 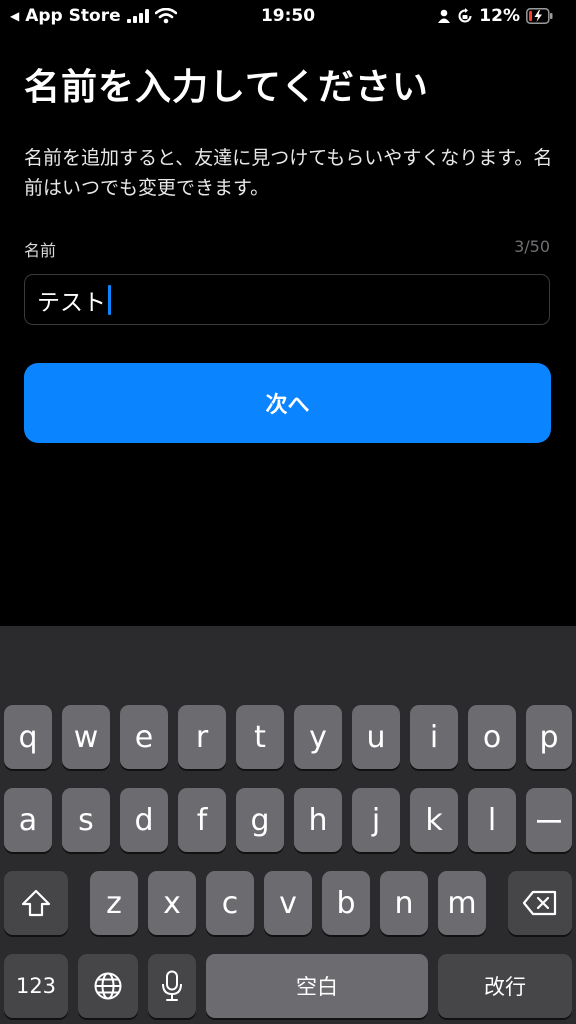 I want to click on shift-key, so click(x=36, y=903).